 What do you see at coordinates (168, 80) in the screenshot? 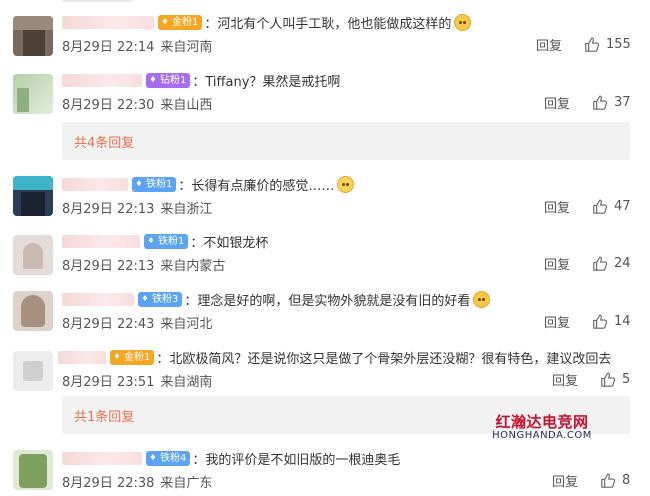
I see `fan-badge: ♦ 钻粉1` at bounding box center [168, 80].